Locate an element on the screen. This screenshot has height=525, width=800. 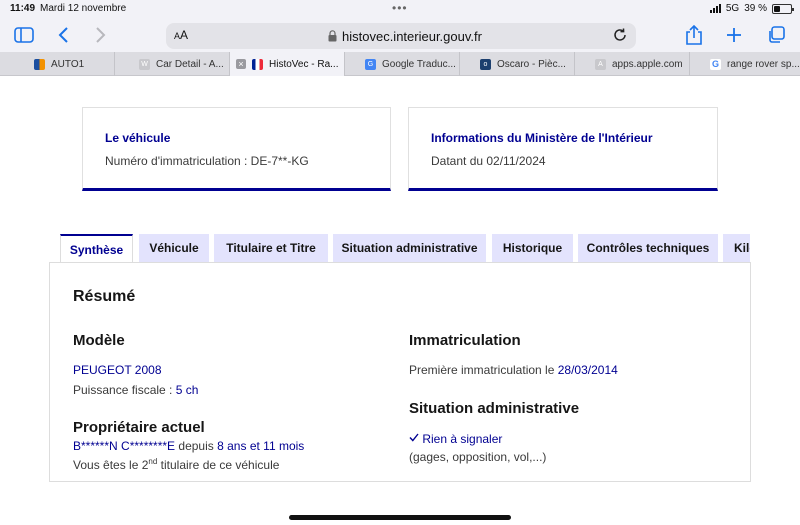
registration-number: Numéro d'immatriculation : DE-7**-KG is located at coordinates (207, 161).